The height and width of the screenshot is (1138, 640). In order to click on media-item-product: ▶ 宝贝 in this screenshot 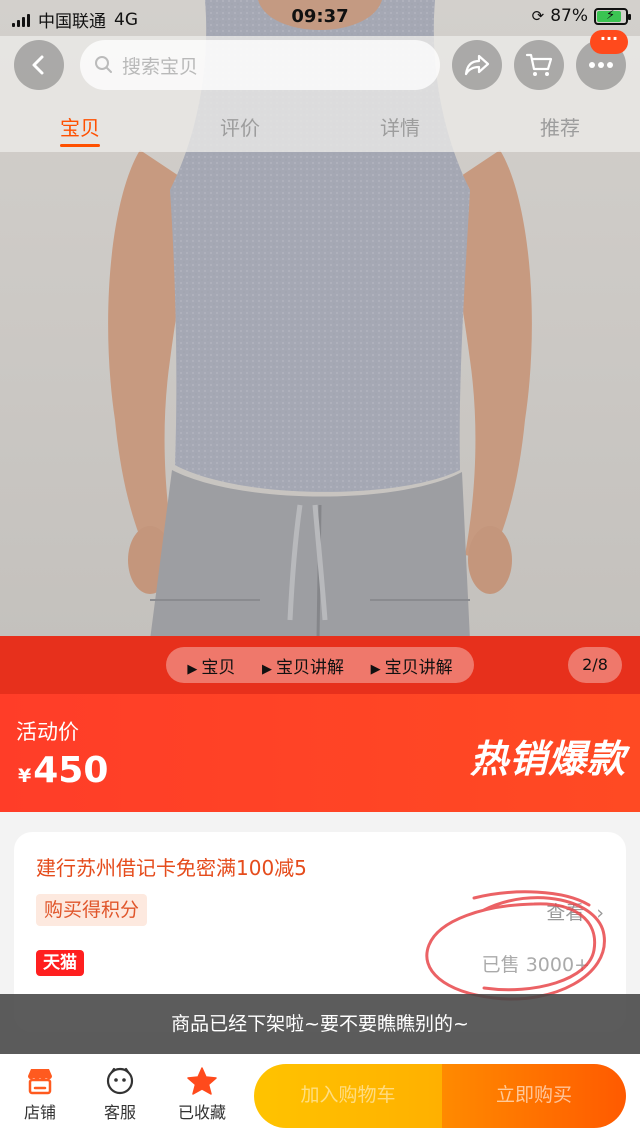, I will do `click(211, 665)`.